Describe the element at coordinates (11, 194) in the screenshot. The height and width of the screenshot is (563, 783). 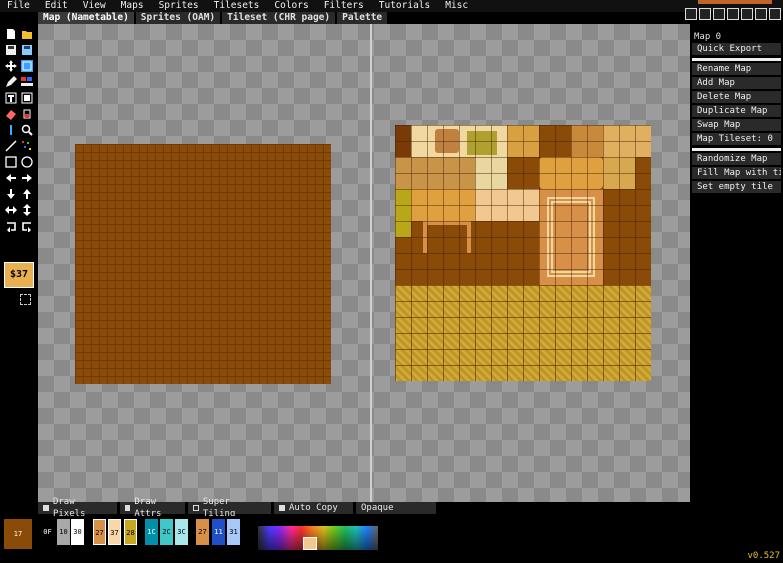
I see `arrow-down-icon` at that location.